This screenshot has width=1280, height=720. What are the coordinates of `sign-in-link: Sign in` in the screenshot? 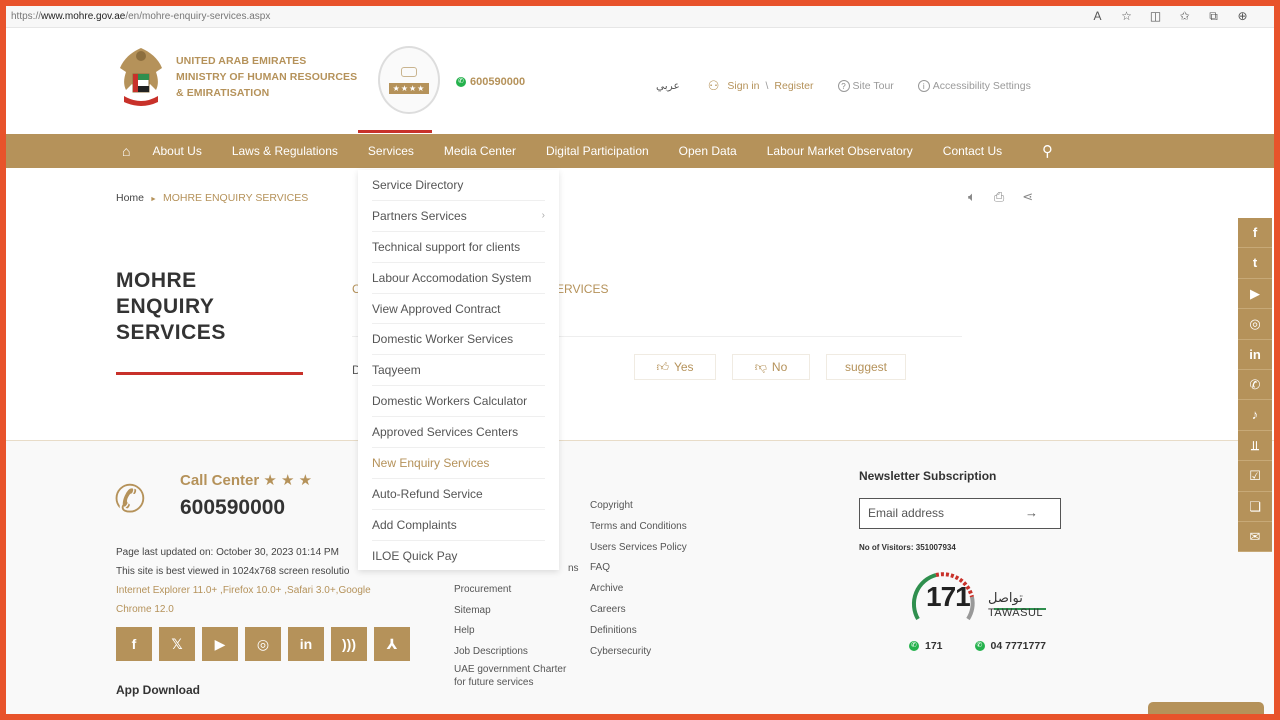 It's located at (743, 86).